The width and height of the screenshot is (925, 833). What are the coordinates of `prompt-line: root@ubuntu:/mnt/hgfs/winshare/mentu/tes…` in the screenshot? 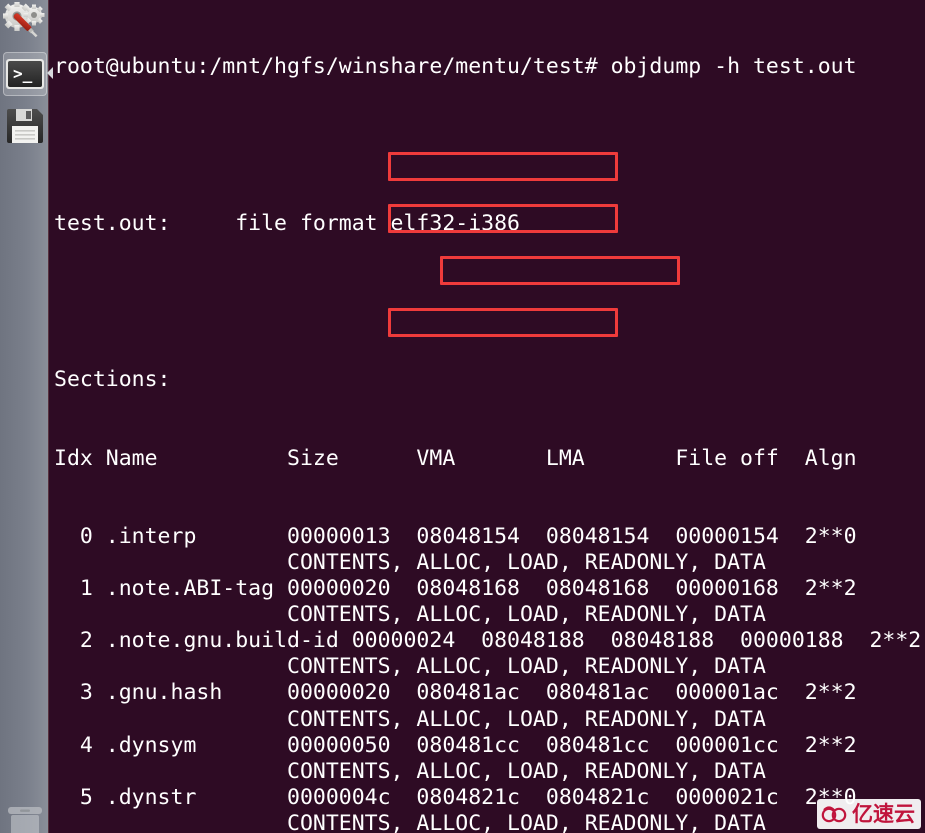 It's located at (455, 67).